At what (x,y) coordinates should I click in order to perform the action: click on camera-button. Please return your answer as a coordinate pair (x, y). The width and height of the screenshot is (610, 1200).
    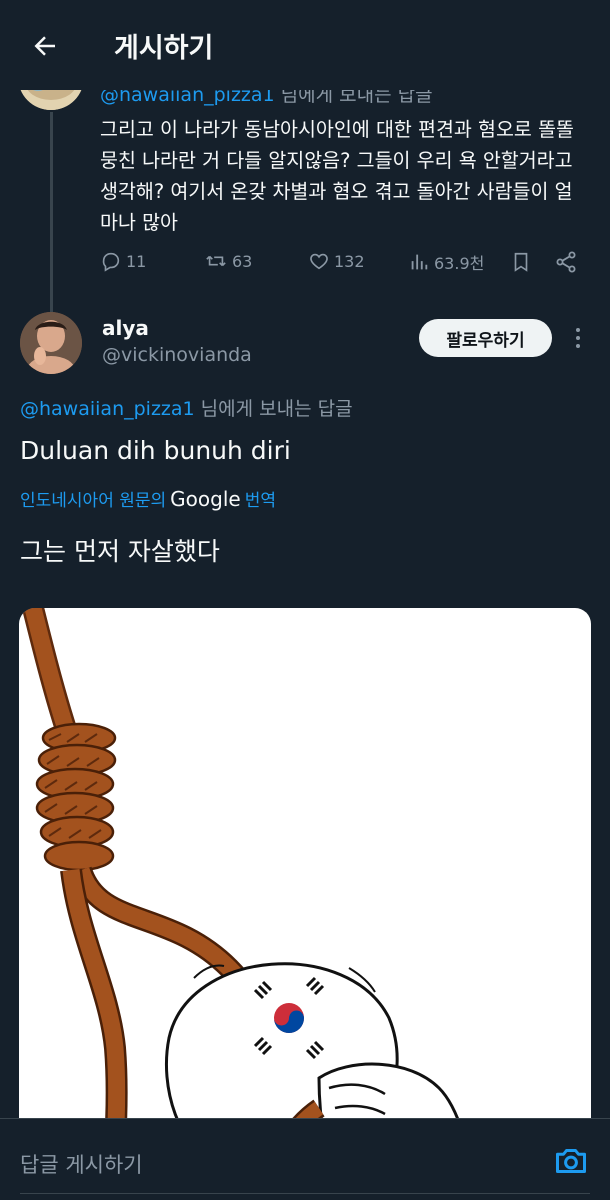
    Looking at the image, I should click on (571, 1161).